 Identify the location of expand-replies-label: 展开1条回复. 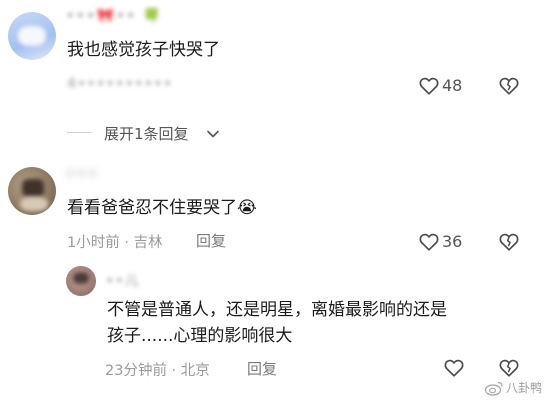
(146, 133).